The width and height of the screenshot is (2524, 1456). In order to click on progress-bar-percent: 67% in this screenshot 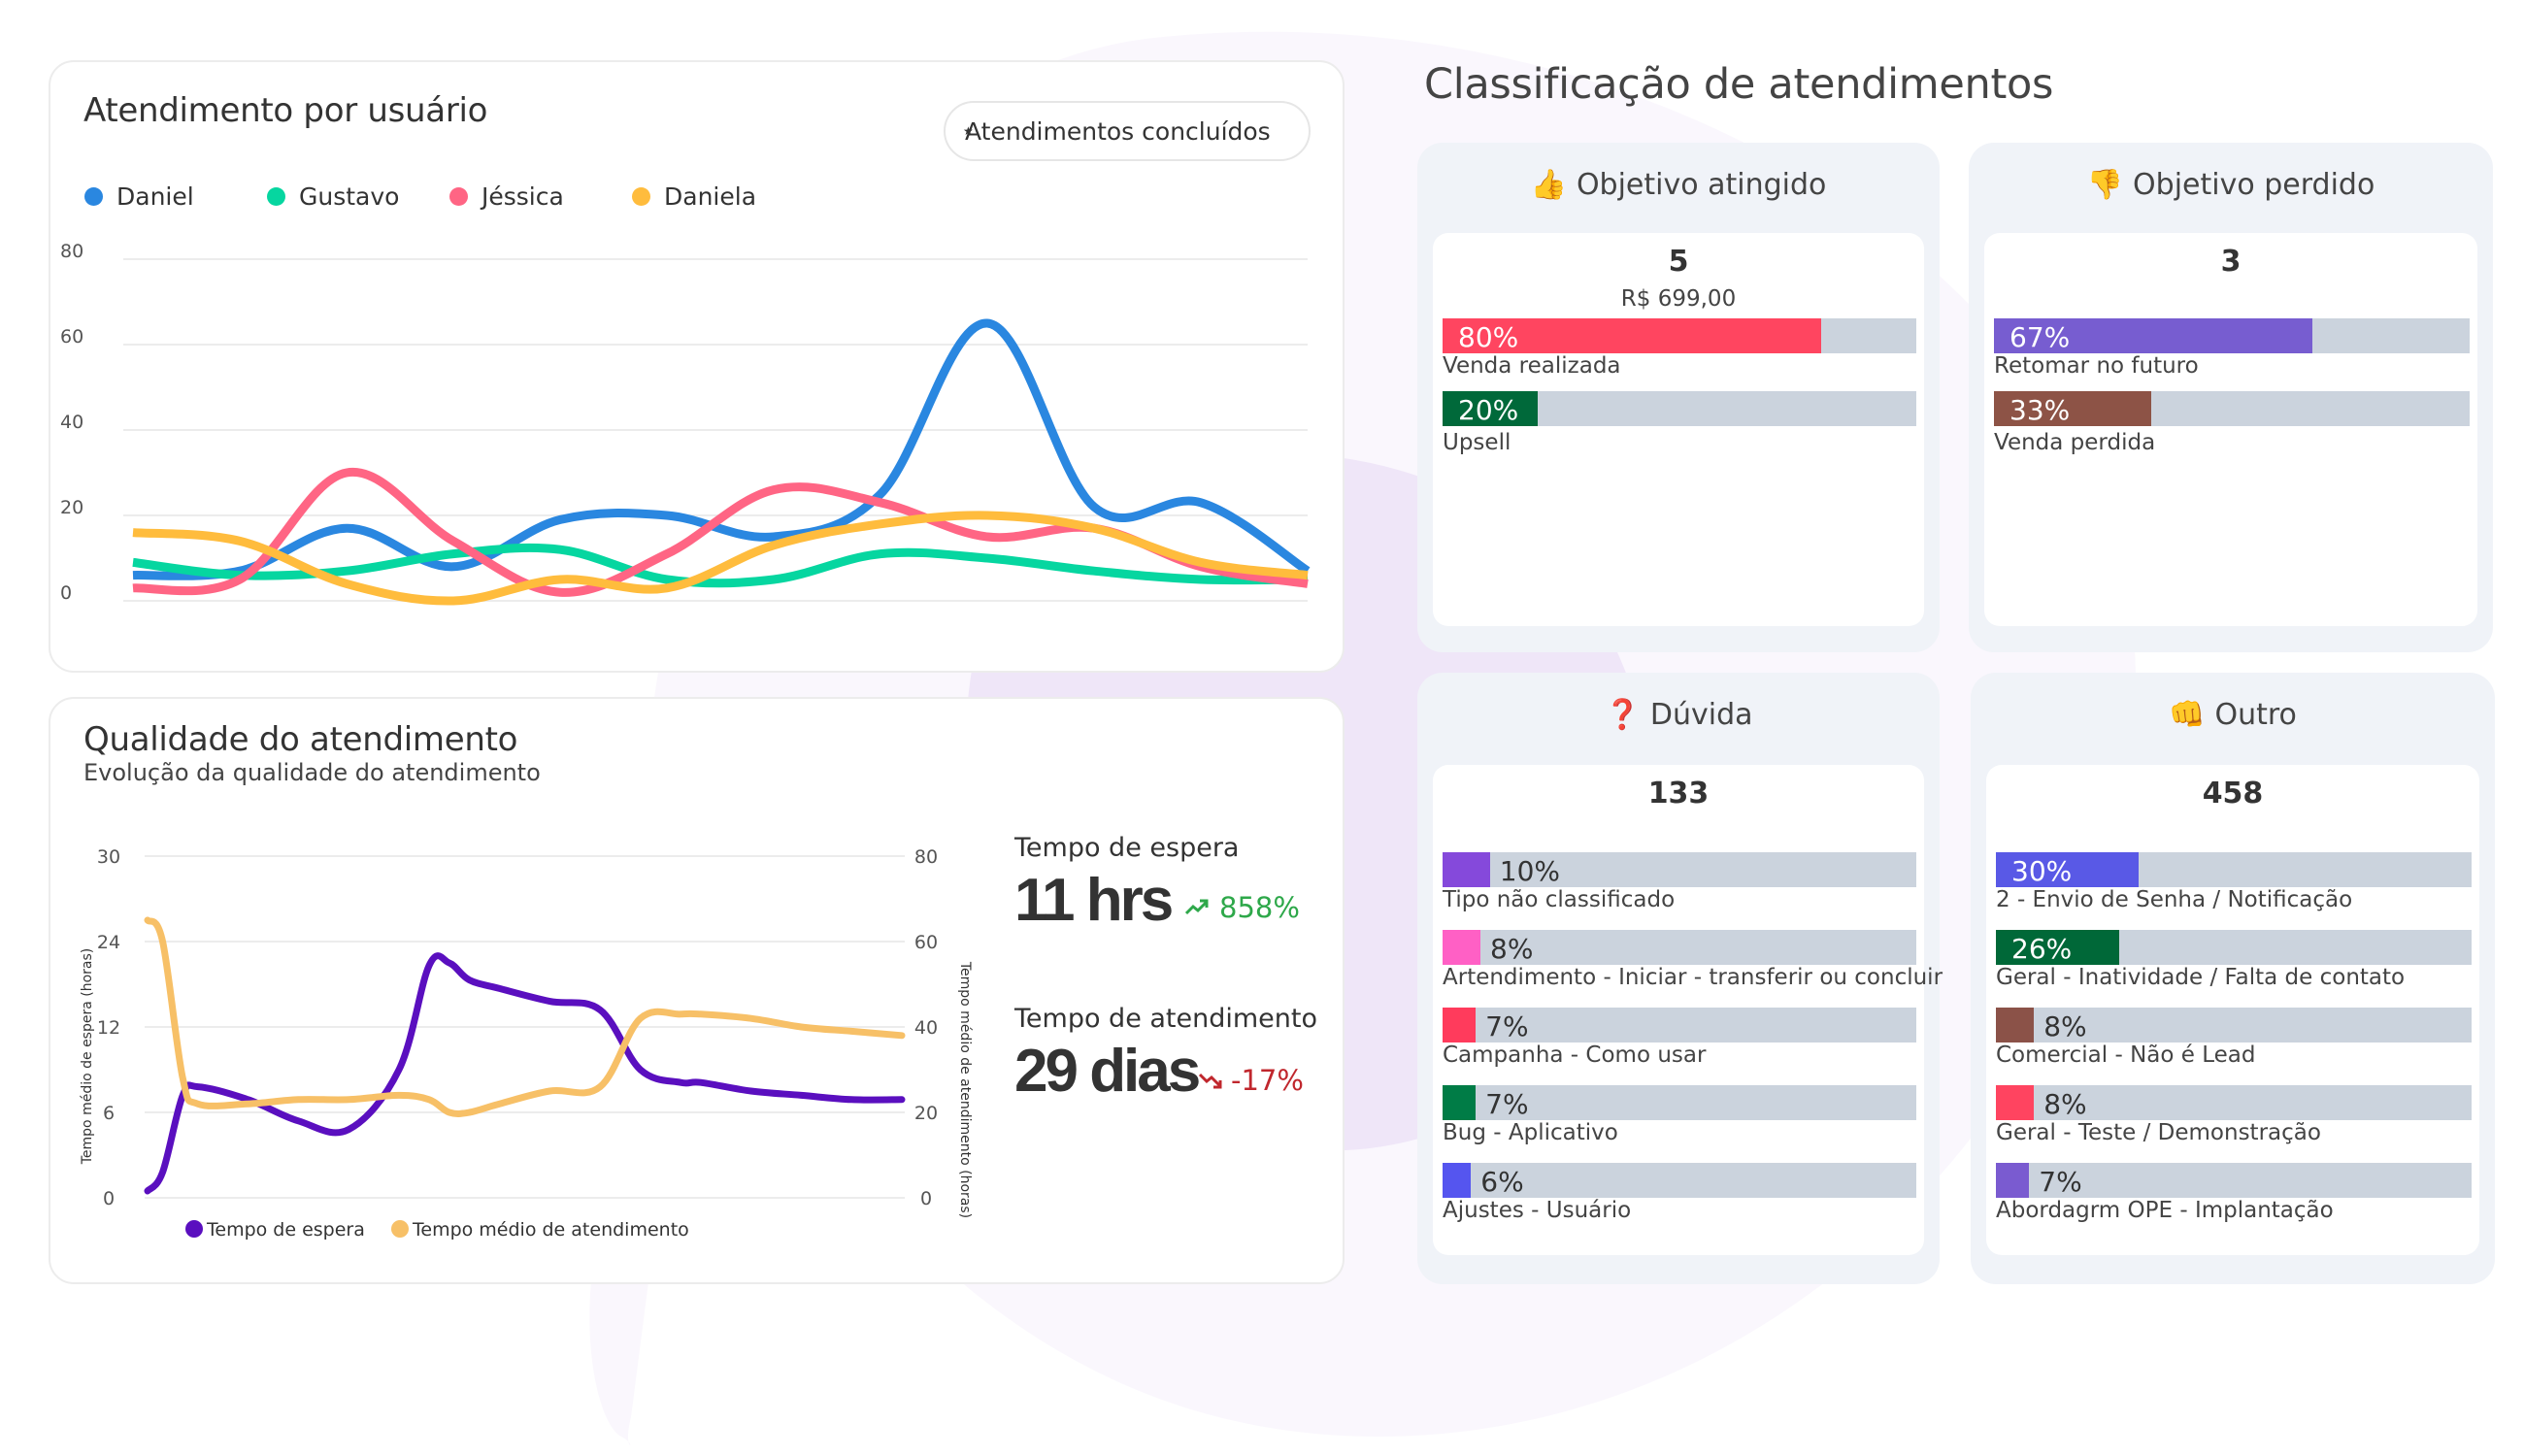, I will do `click(2040, 337)`.